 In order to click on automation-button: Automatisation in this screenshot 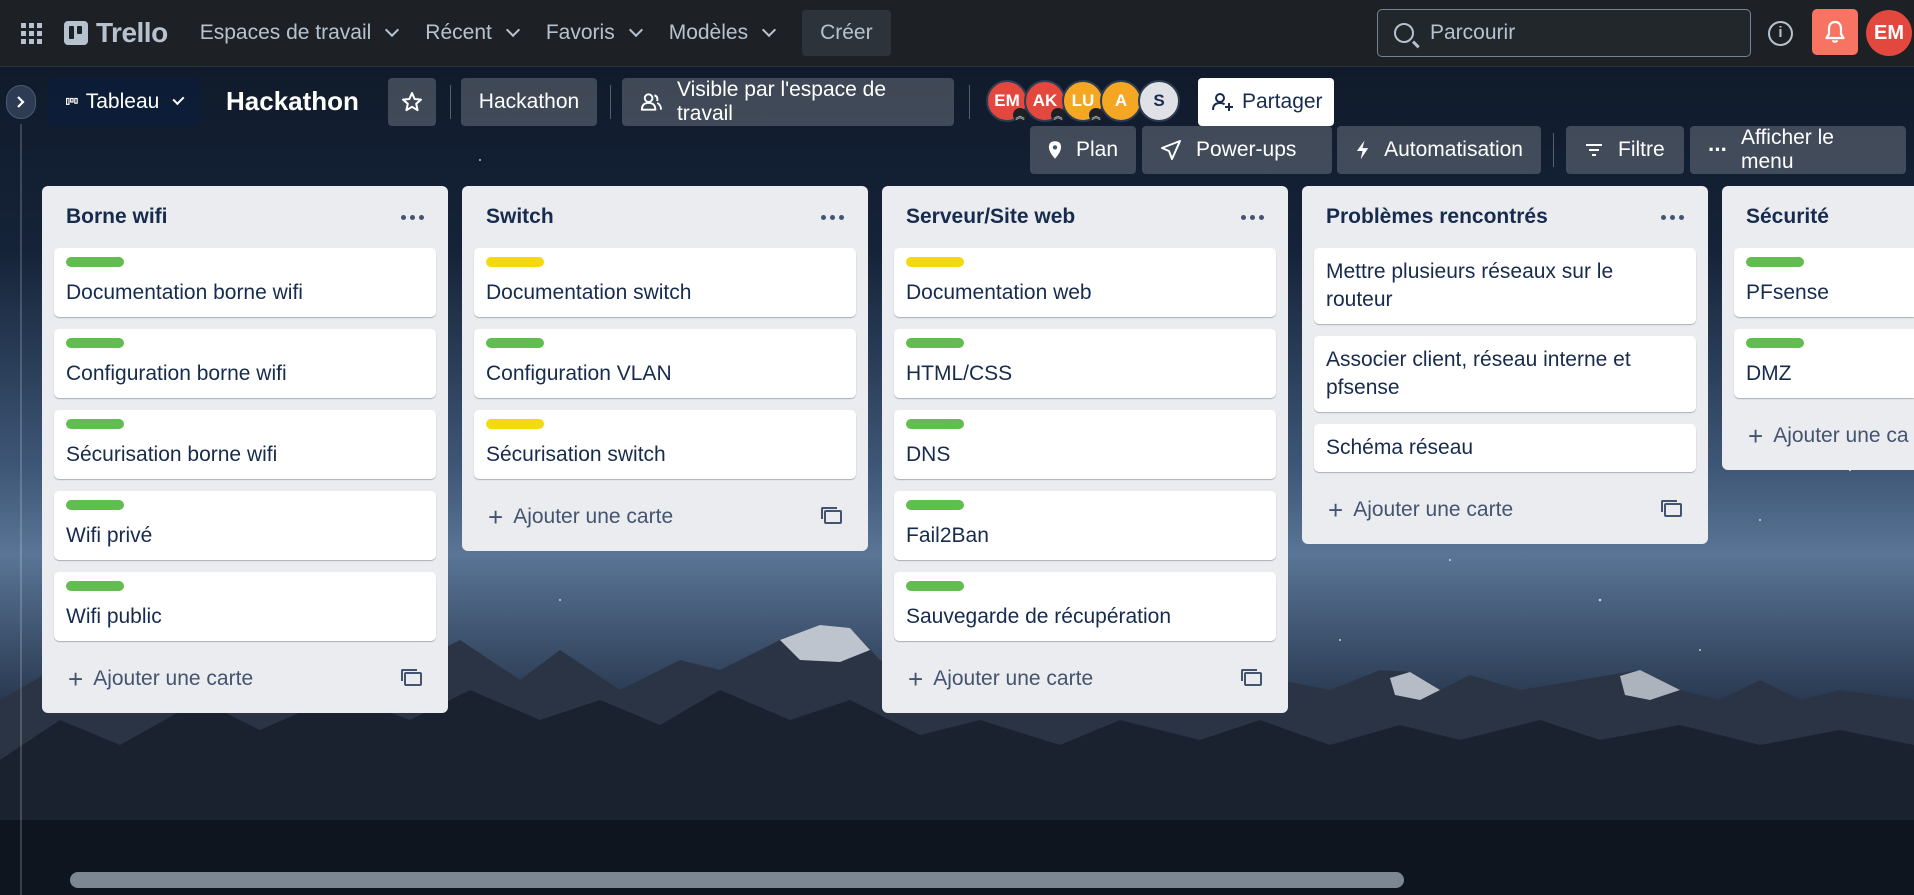, I will do `click(1439, 150)`.